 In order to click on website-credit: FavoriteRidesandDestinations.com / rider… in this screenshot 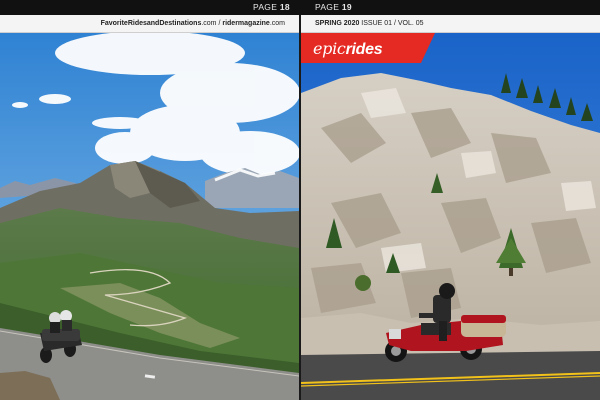, I will do `click(192, 23)`.